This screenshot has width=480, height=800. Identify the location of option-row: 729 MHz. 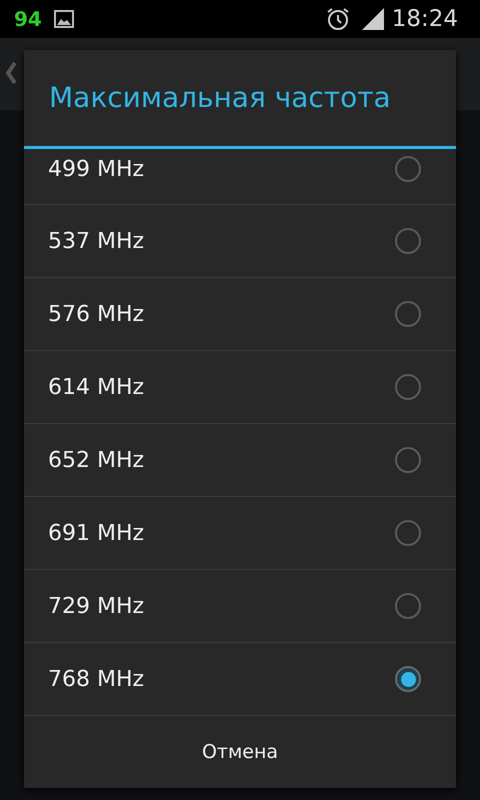
(240, 606).